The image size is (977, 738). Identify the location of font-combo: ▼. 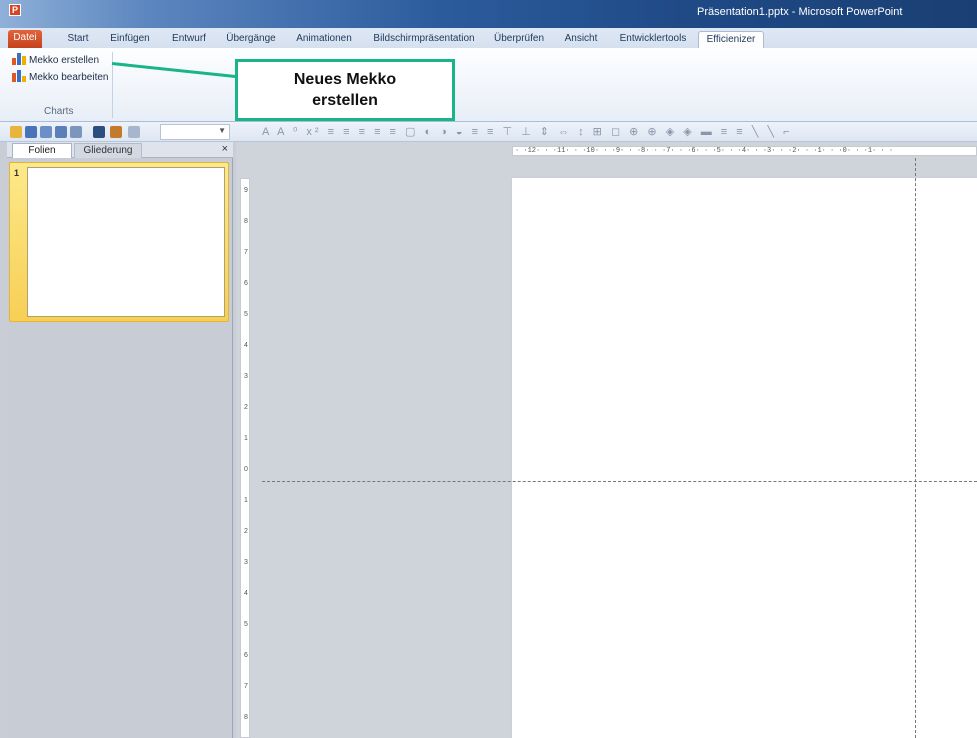
(195, 132).